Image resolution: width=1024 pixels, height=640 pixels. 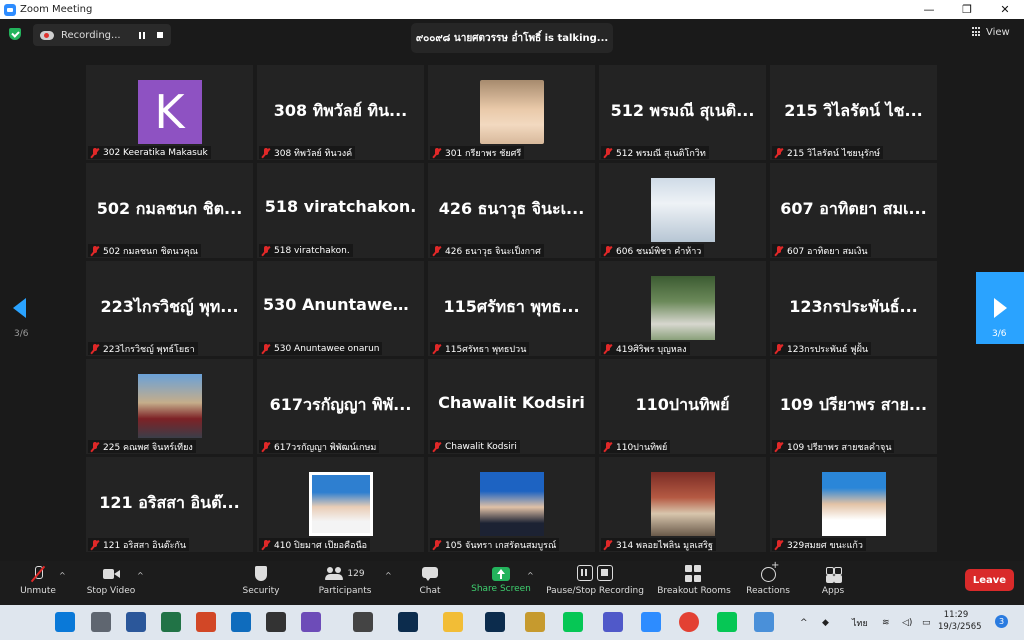 What do you see at coordinates (1001, 621) in the screenshot?
I see `notification-badge: 3` at bounding box center [1001, 621].